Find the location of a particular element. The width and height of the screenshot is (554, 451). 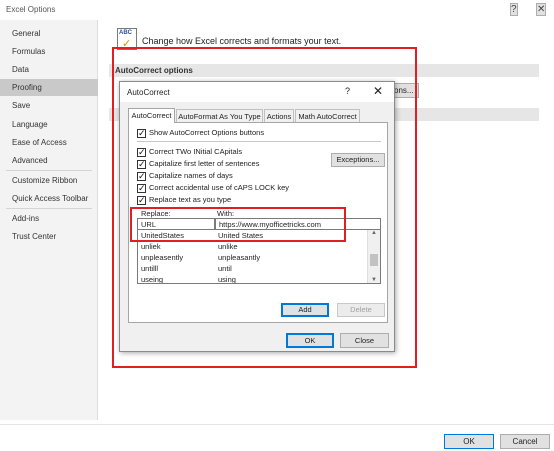

list-item: useing using is located at coordinates (252, 279).